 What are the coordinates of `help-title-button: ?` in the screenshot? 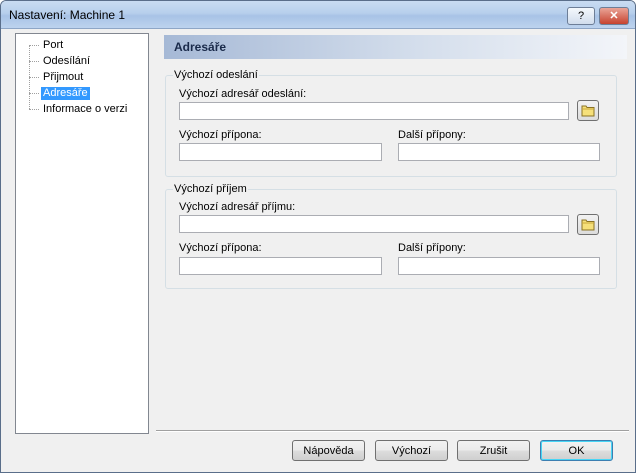 It's located at (581, 16).